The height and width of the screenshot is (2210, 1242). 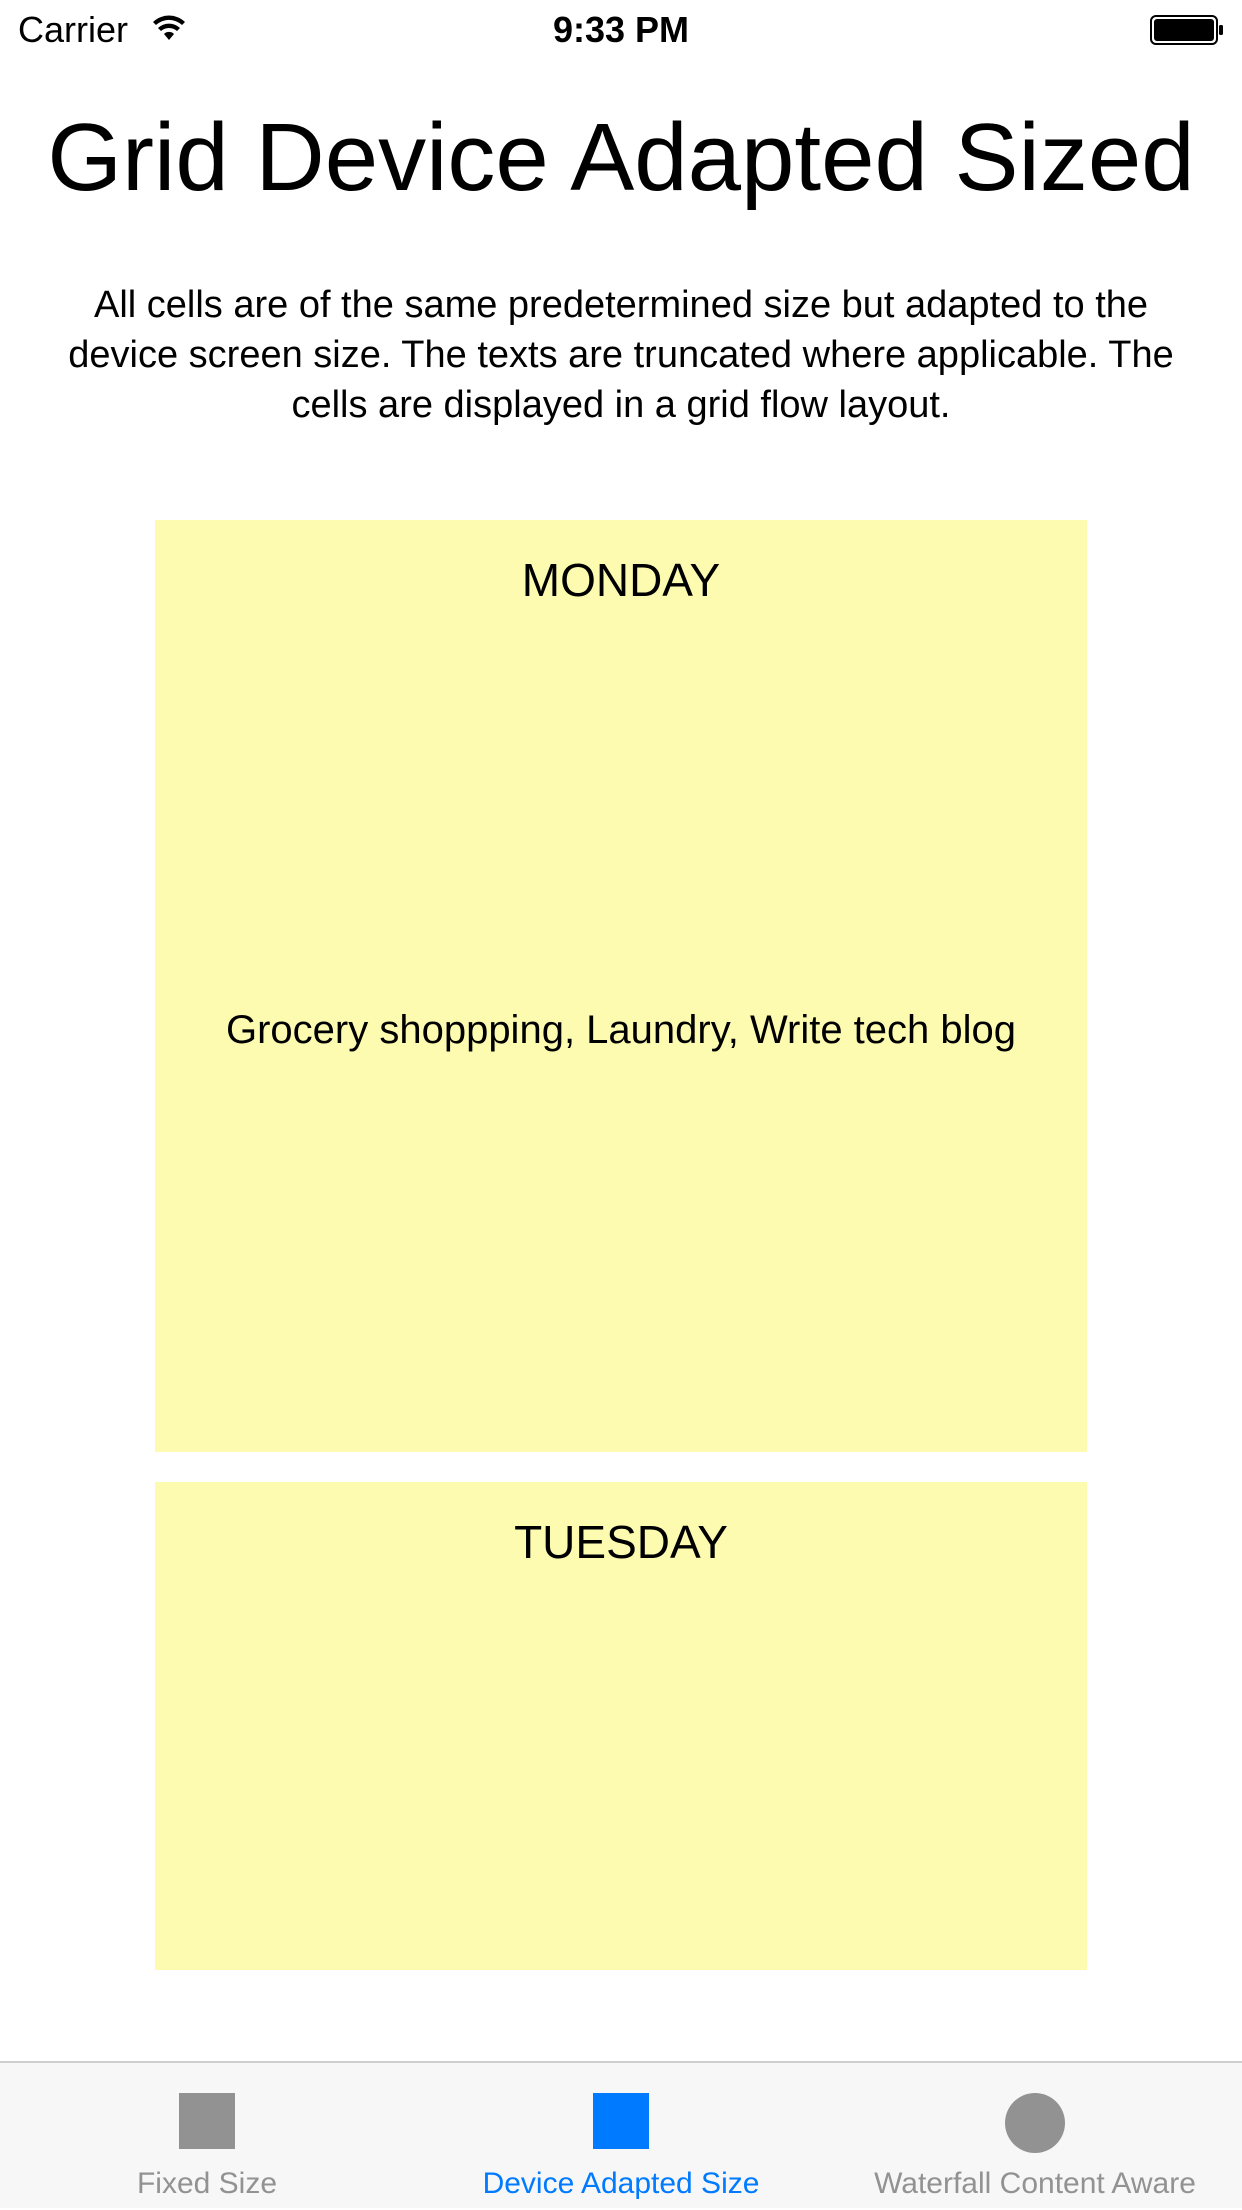 I want to click on tab-label: Waterfall Content Aware, so click(x=1035, y=2183).